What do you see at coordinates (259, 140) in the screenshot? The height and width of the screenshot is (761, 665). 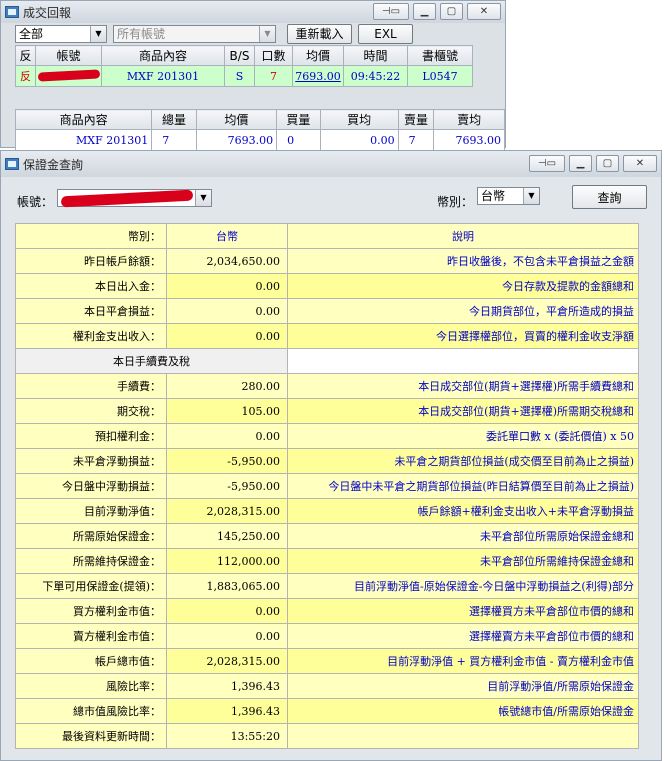 I see `table-row: MXF 201301 7 7693.00 0 0.00 7 7693.00` at bounding box center [259, 140].